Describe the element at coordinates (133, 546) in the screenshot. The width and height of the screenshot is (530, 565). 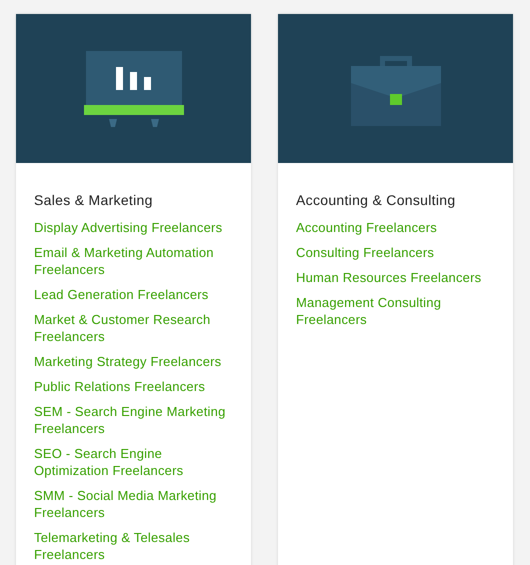
I see `category-link: Telemarketing & Telesales Freelancers` at that location.